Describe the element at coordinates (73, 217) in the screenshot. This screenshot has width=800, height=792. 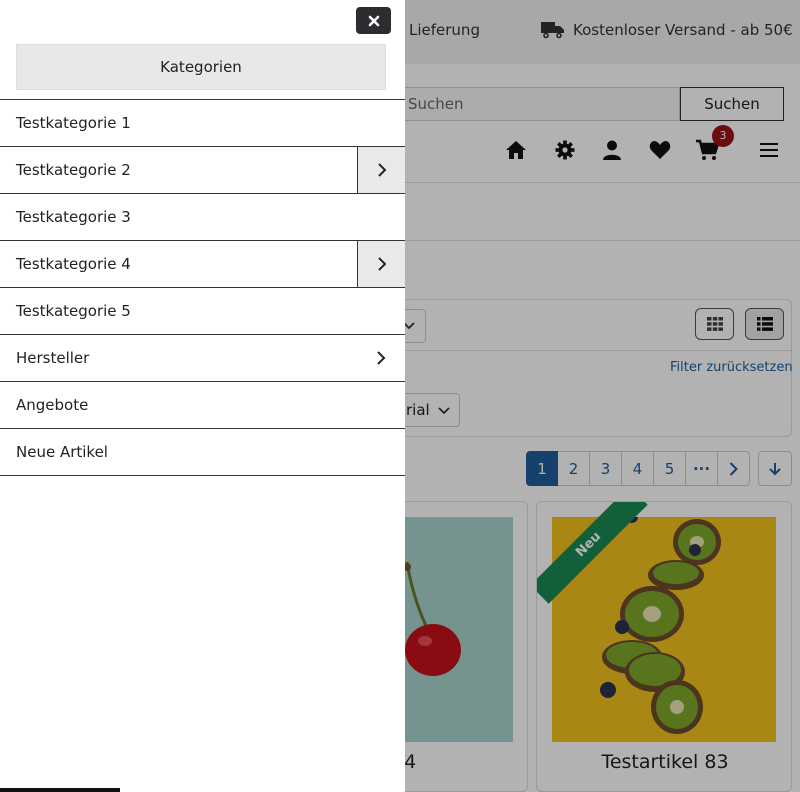
I see `nav-item-label: Testkategorie 3` at that location.